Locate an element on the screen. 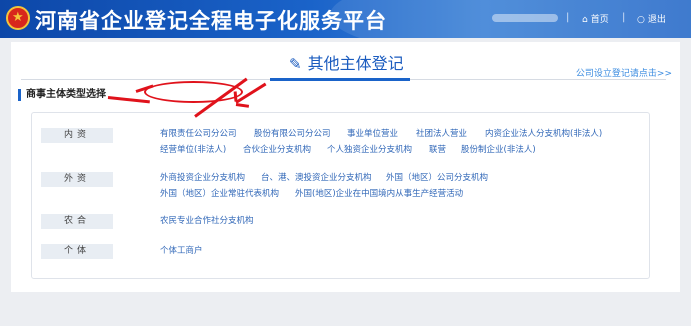  tab-other-entity-registration: ✎ 其他主体登记 is located at coordinates (346, 62).